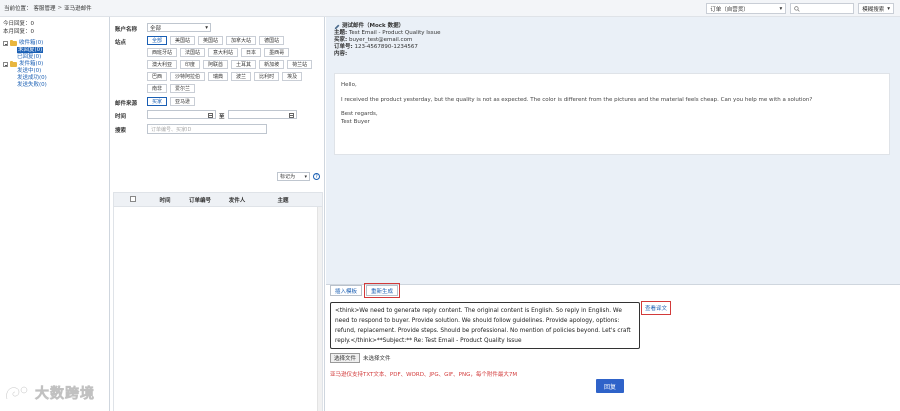 Image resolution: width=900 pixels, height=411 pixels. Describe the element at coordinates (183, 88) in the screenshot. I see `site-chip: 爱尔兰` at that location.